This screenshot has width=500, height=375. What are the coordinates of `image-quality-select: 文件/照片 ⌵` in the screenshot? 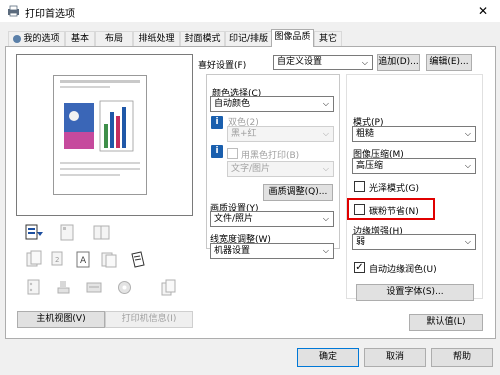 It's located at (272, 219).